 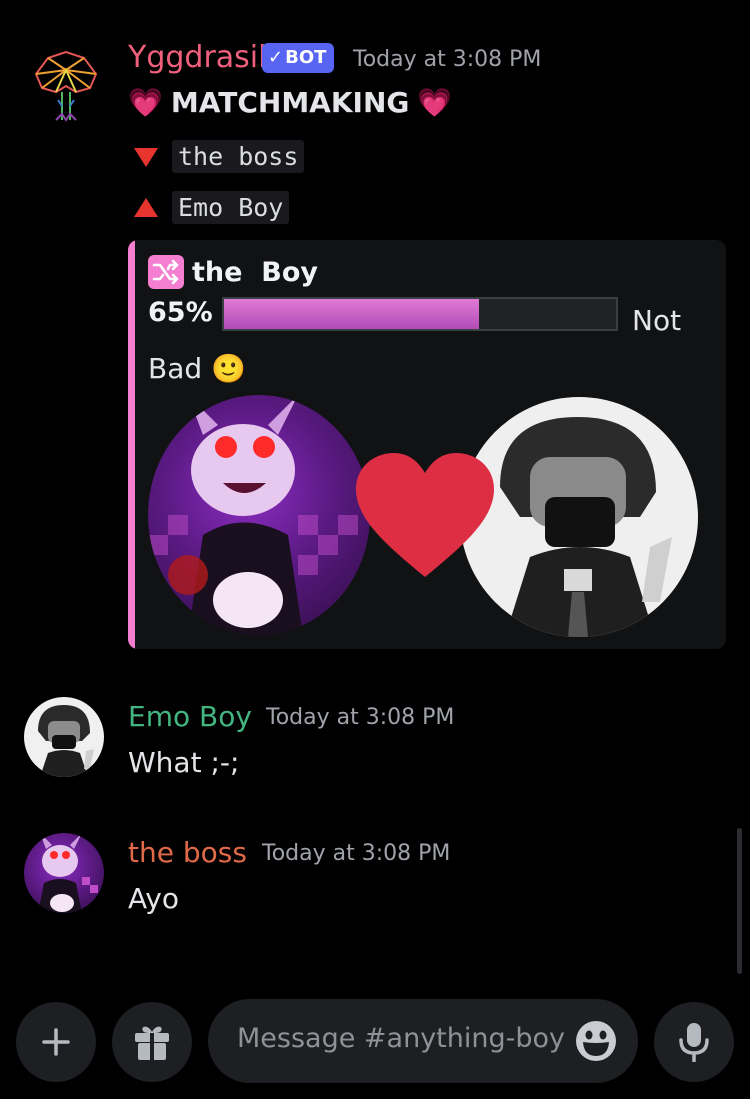 I want to click on gift-icon, so click(x=152, y=1043).